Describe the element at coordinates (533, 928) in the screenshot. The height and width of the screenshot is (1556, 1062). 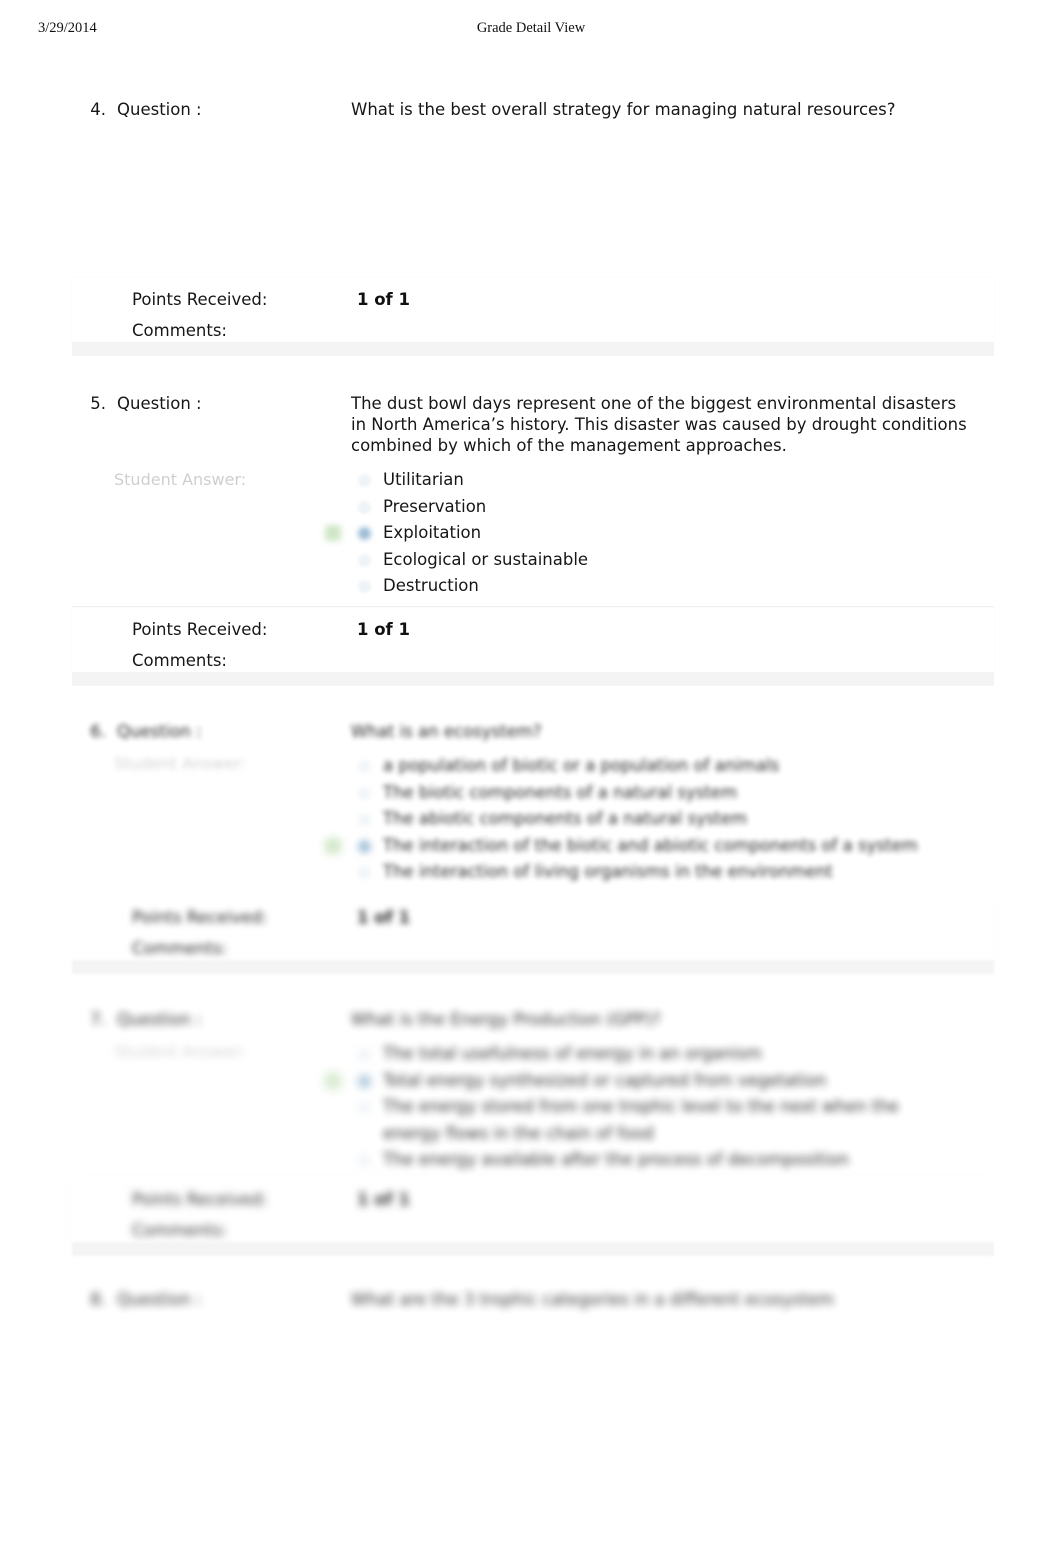
I see `points-panel-6: Points Received: 1 of 1 Comments:` at that location.